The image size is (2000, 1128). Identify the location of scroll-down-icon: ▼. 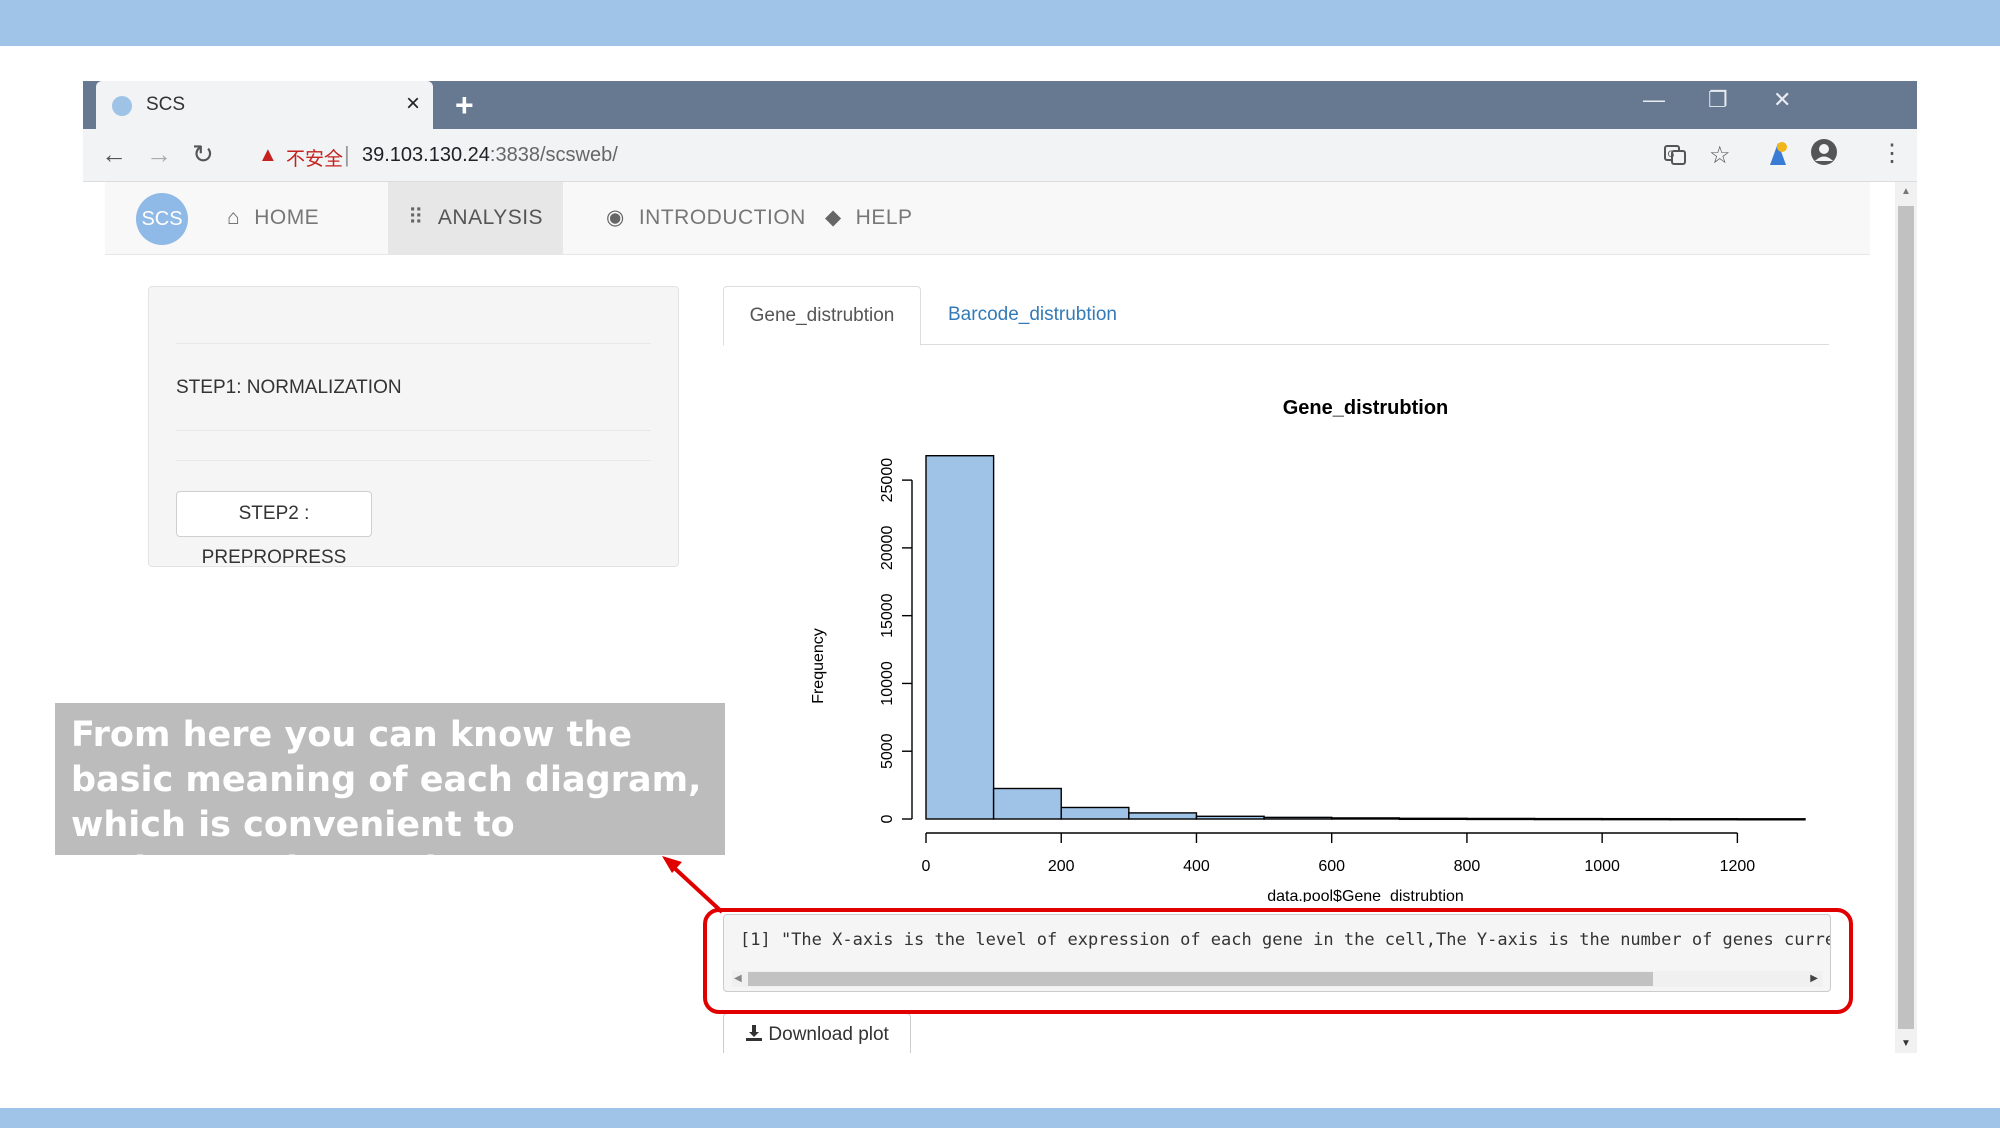
(1906, 1043).